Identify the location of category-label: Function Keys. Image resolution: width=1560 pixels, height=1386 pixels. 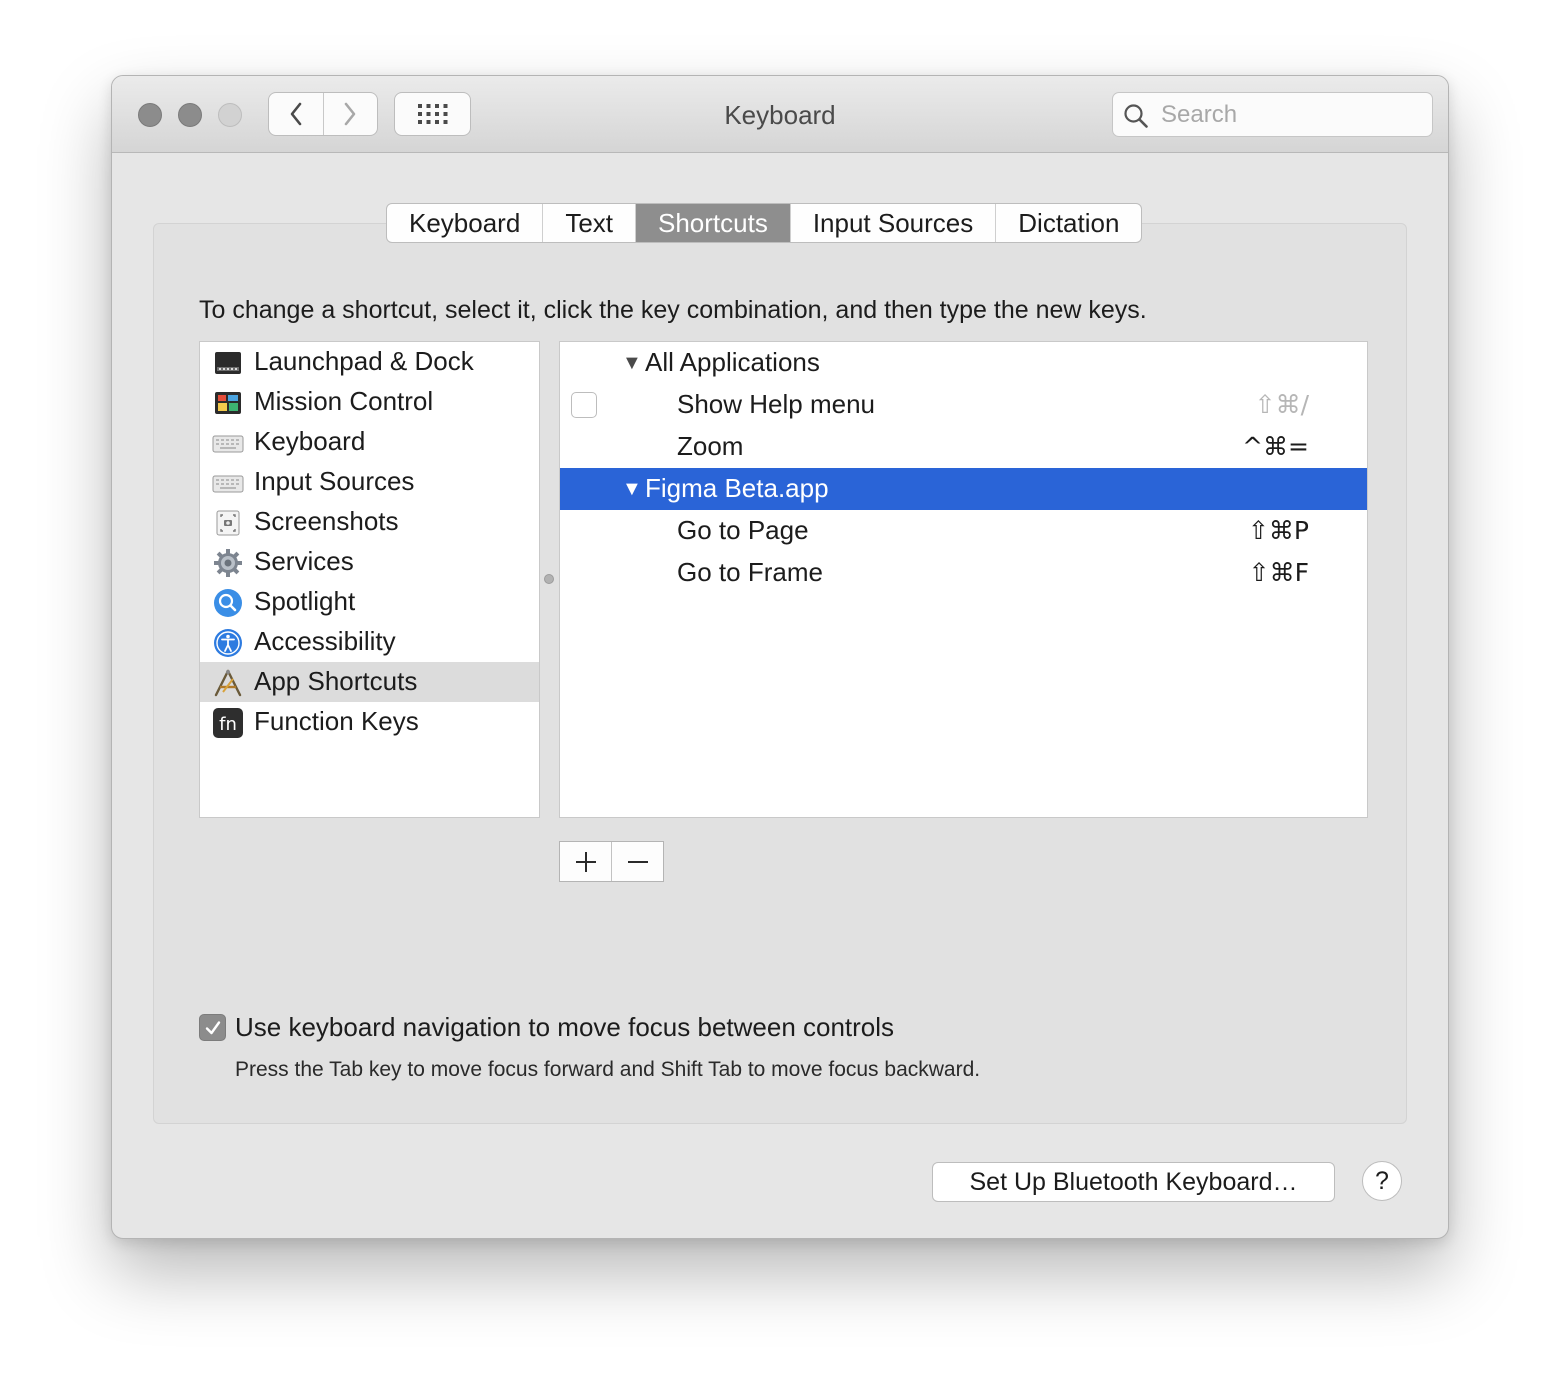
(336, 721).